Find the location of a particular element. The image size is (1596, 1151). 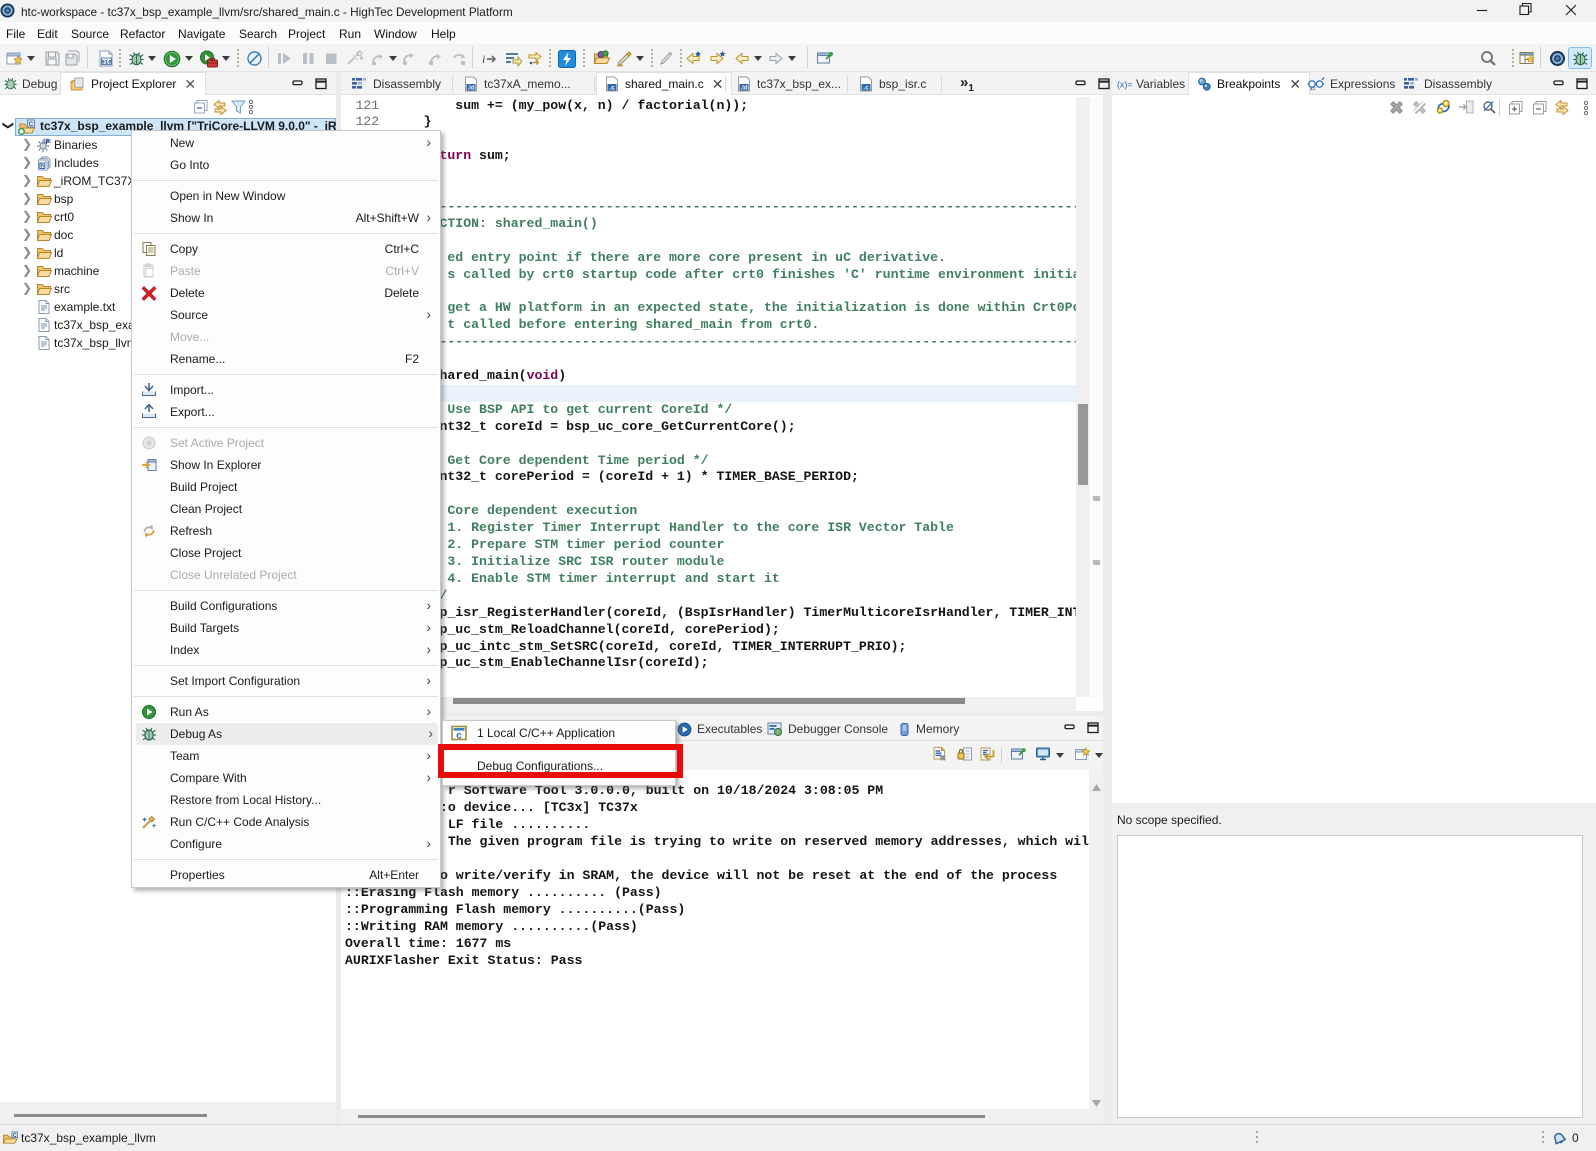

svg-text: h is located at coordinates (43, 167).